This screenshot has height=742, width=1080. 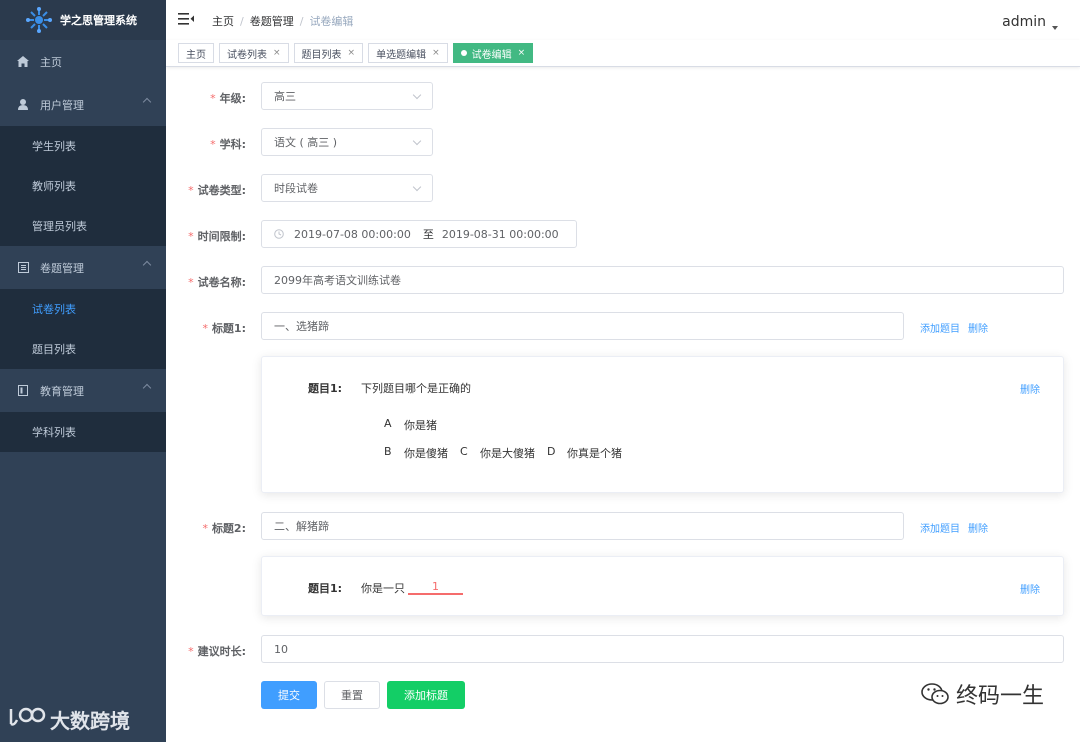 What do you see at coordinates (337, 280) in the screenshot?
I see `paper-name-value: 2099年高考语文训练试卷` at bounding box center [337, 280].